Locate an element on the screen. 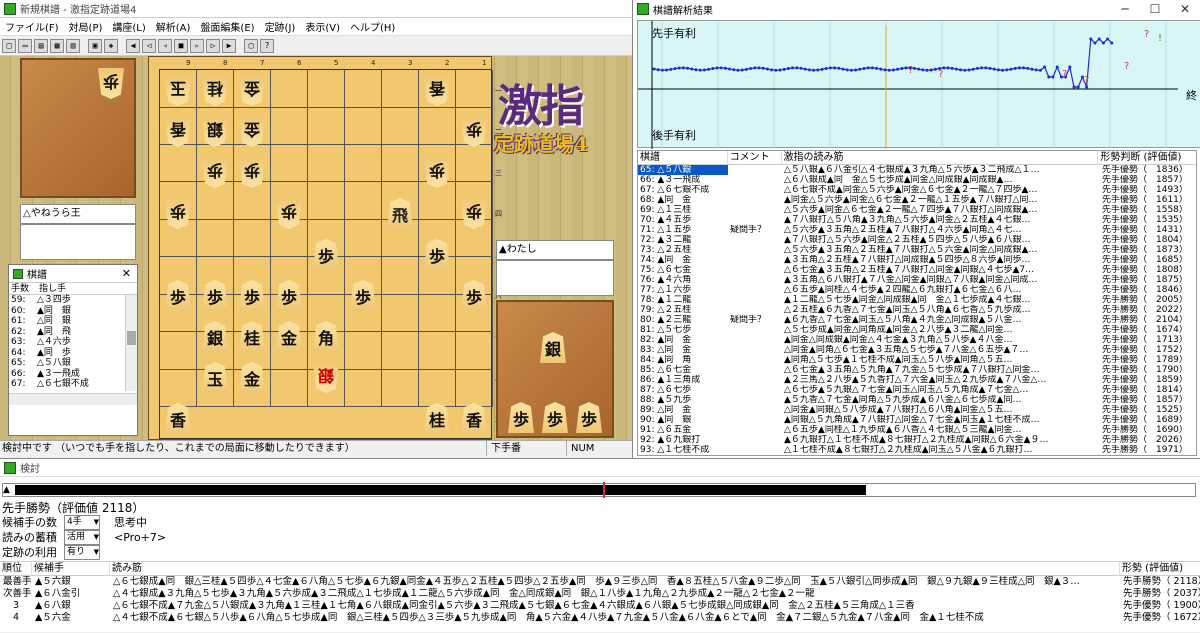  sente-piece: 玉 is located at coordinates (215, 377).